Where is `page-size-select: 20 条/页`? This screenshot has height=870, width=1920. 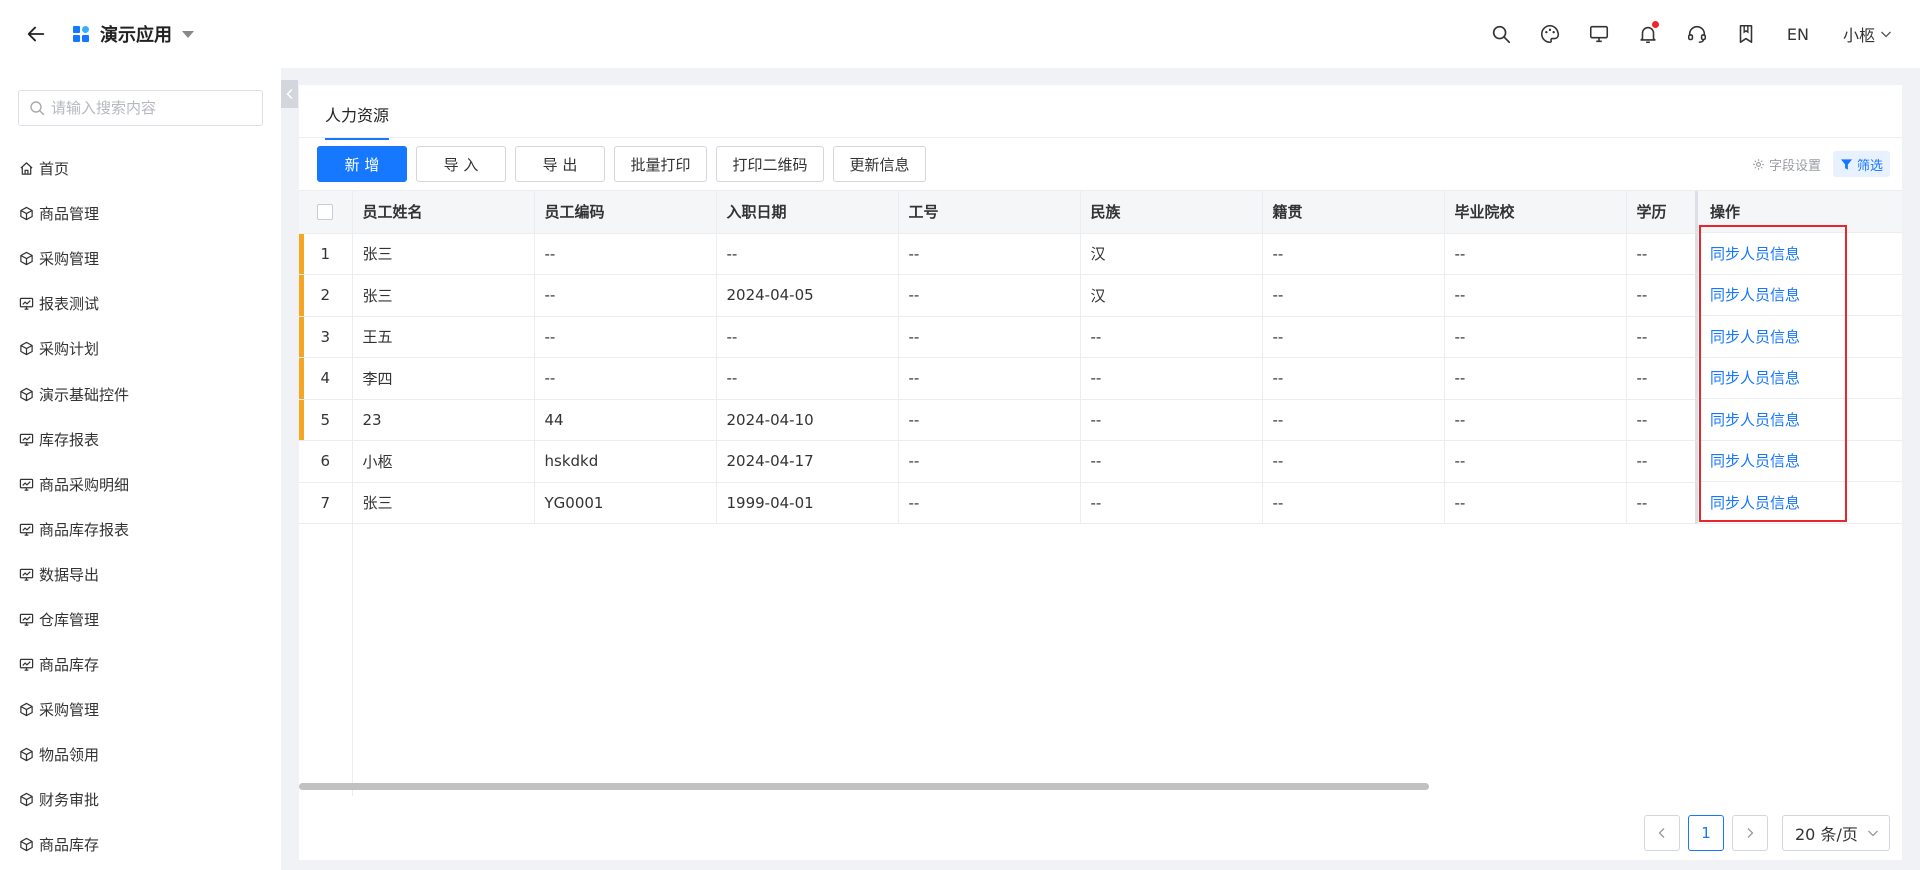
page-size-select: 20 条/页 is located at coordinates (1836, 833).